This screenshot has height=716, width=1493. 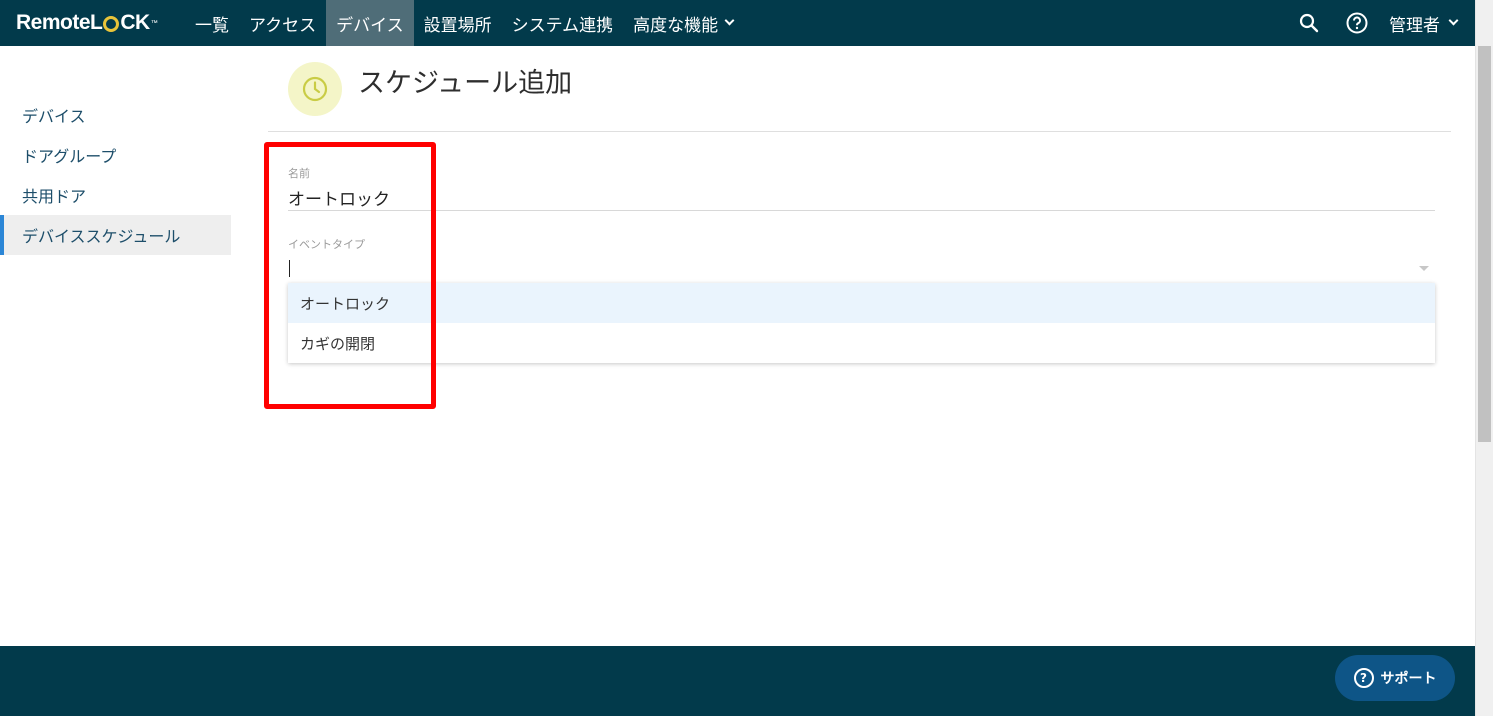 I want to click on text-caret, so click(x=289, y=268).